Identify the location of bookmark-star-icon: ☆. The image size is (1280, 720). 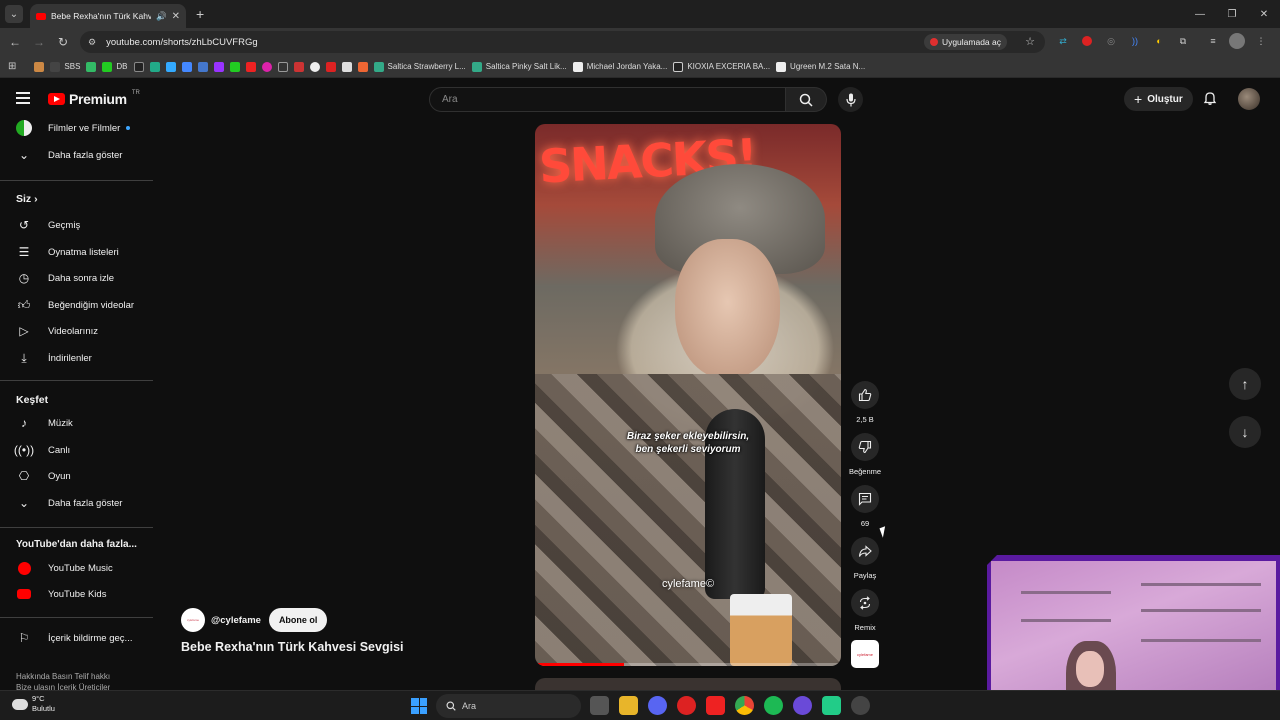
(1030, 41).